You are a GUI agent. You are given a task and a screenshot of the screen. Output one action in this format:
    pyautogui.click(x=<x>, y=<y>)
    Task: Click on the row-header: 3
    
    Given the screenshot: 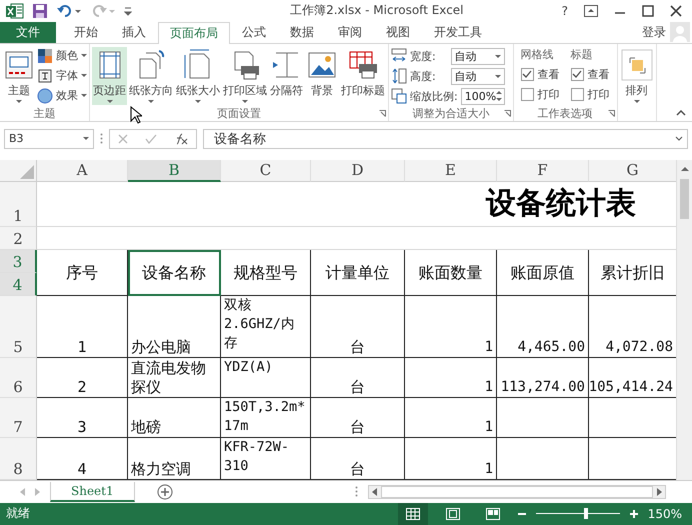 What is the action you would take?
    pyautogui.click(x=18, y=261)
    